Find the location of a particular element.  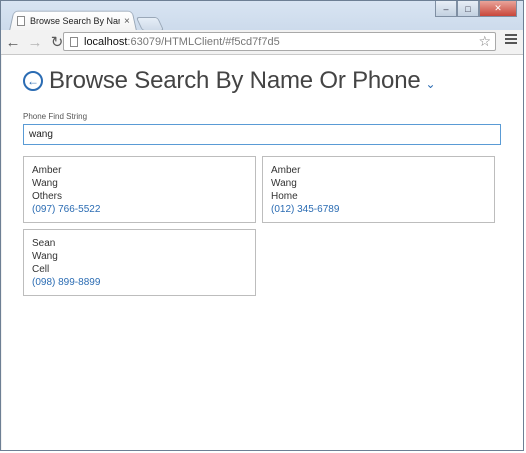

browser-tab-content: Browse Search By Name O × is located at coordinates (74, 21).